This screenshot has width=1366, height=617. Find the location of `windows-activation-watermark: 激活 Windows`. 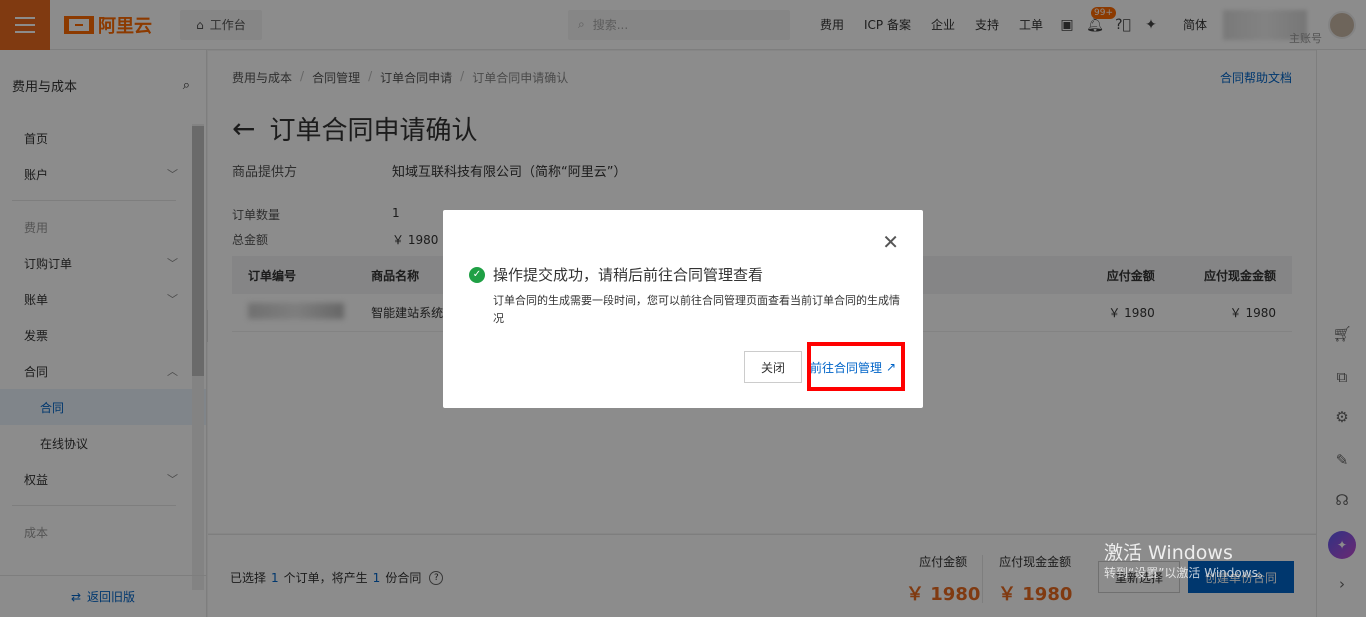

windows-activation-watermark: 激活 Windows is located at coordinates (1168, 553).